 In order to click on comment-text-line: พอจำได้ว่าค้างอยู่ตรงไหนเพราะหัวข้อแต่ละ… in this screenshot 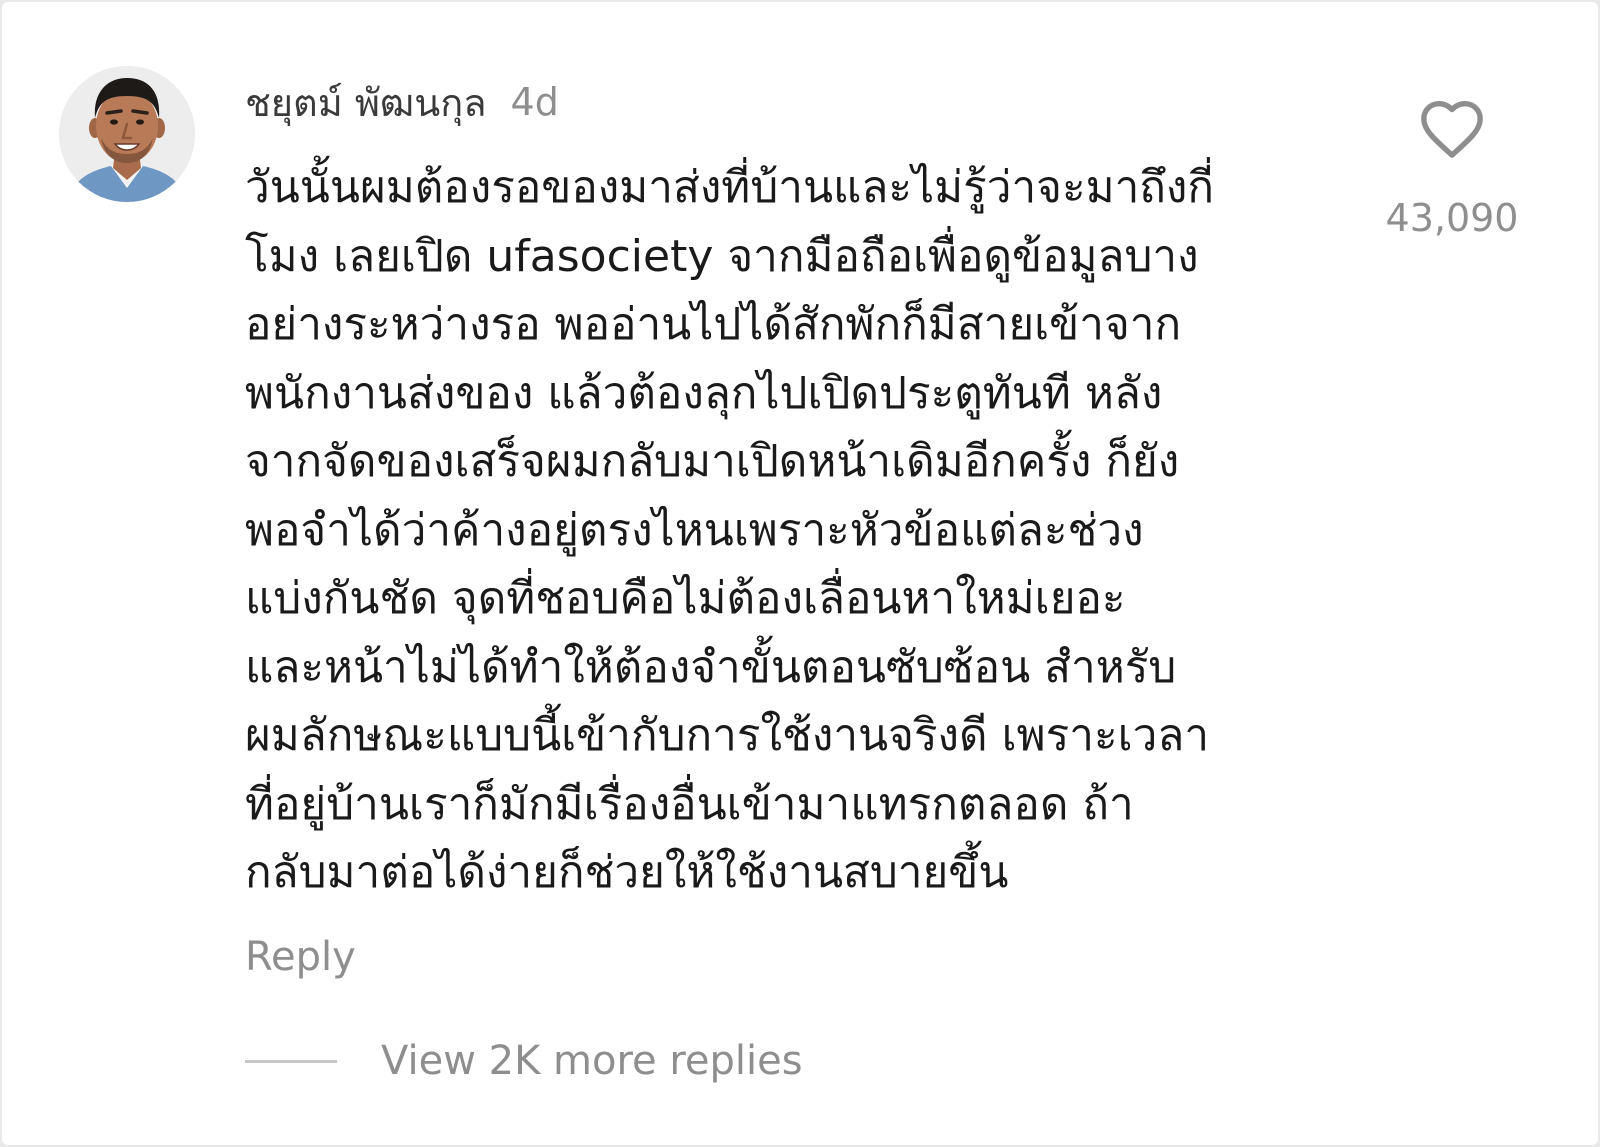, I will do `click(694, 530)`.